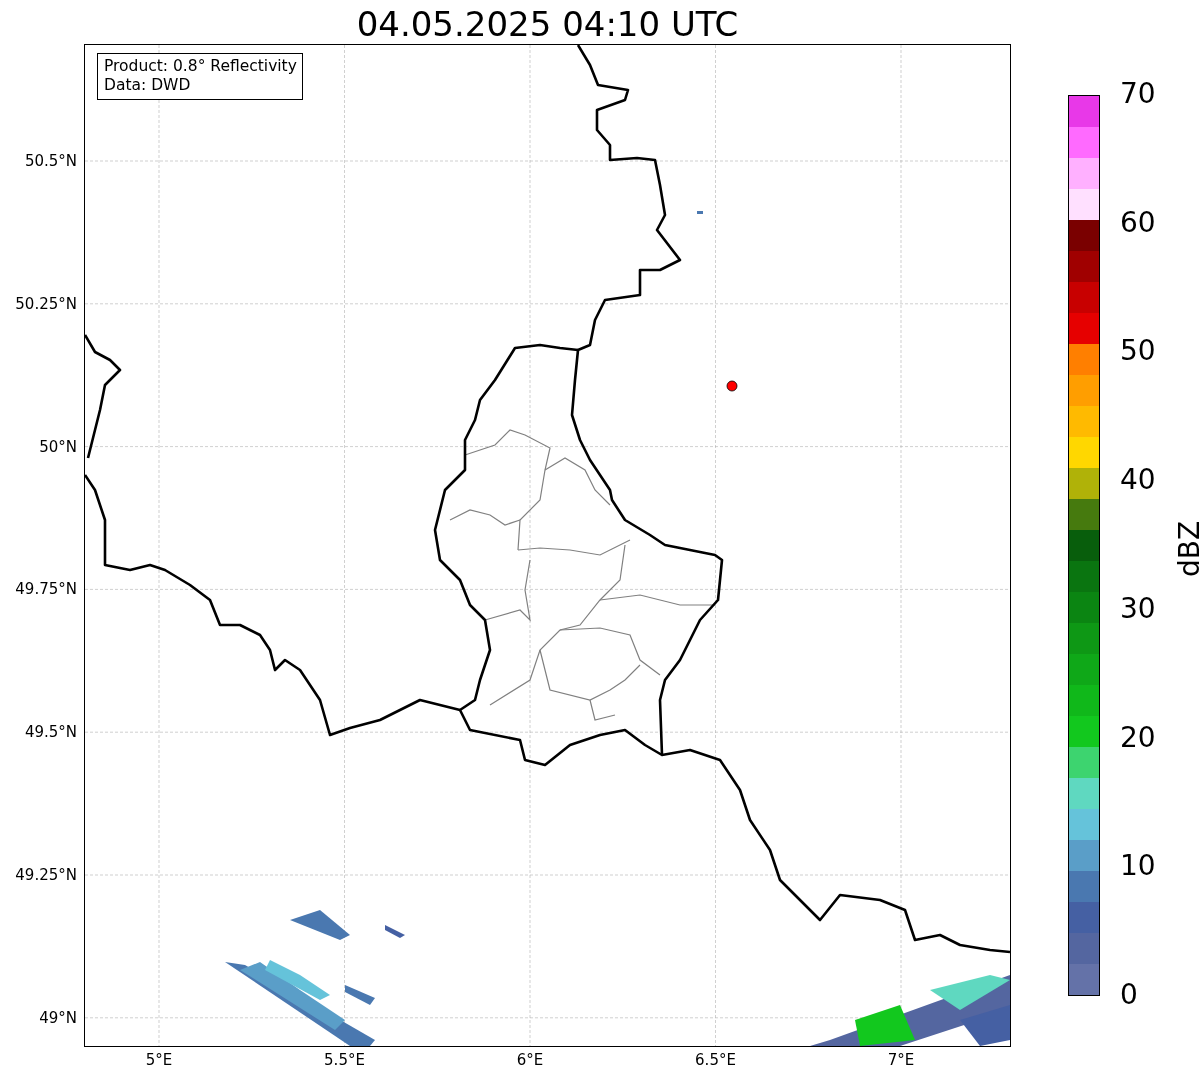 The width and height of the screenshot is (1202, 1081). What do you see at coordinates (1138, 222) in the screenshot?
I see `colorbar-tick-label: 60` at bounding box center [1138, 222].